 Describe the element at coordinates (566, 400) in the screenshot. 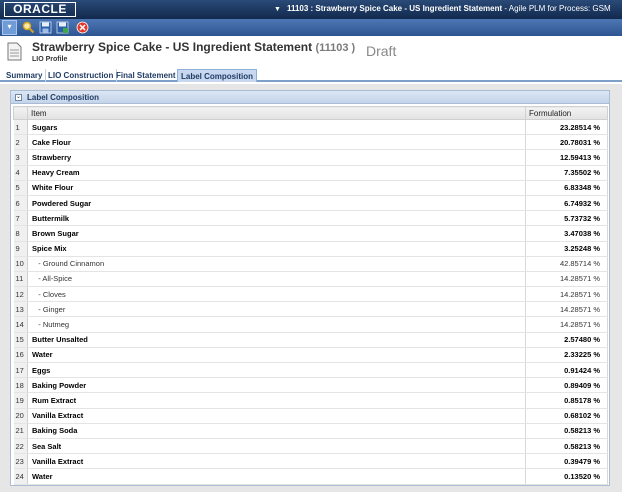

I see `formulation-cell: 0.85178 %` at that location.